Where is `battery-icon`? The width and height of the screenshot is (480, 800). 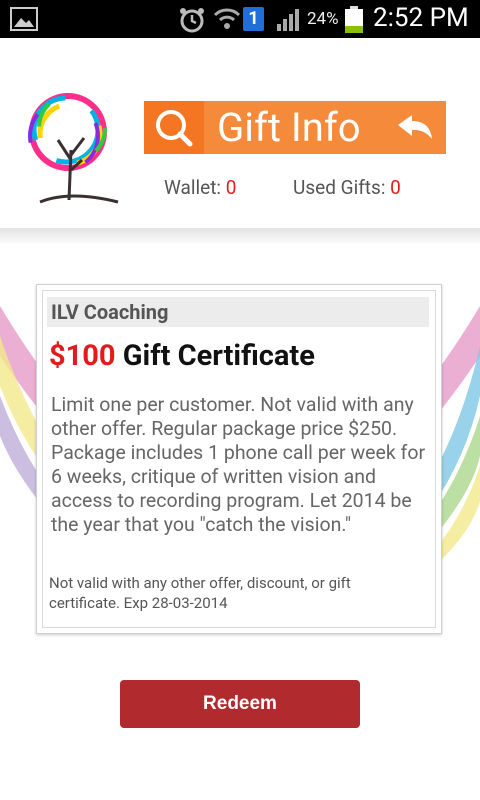
battery-icon is located at coordinates (354, 22).